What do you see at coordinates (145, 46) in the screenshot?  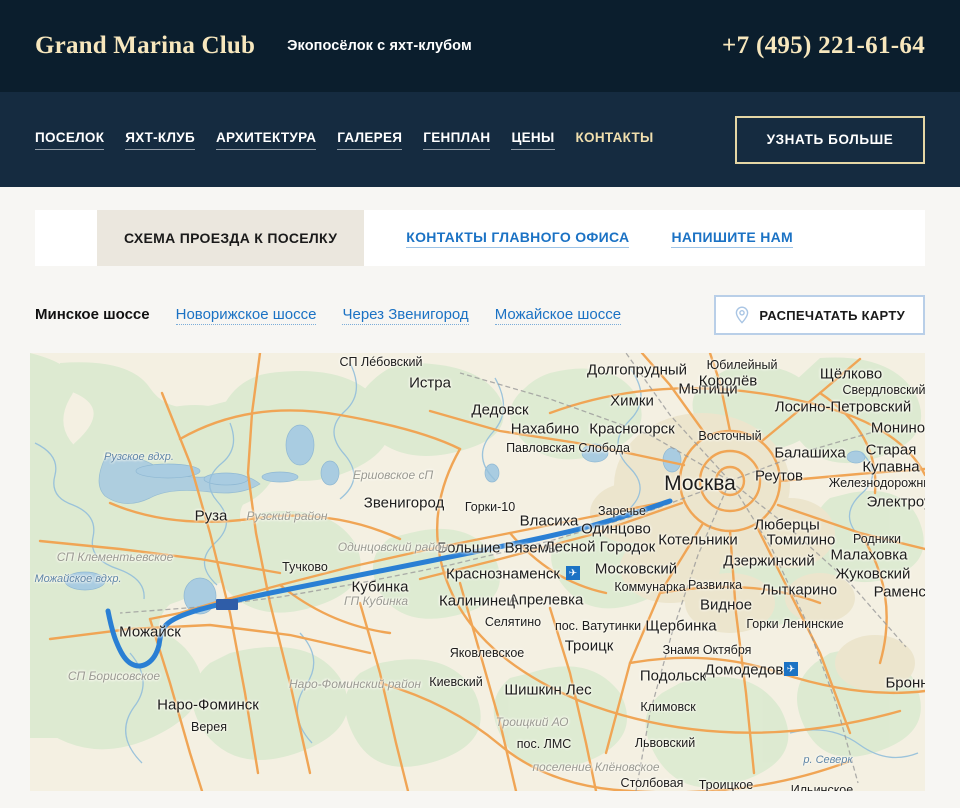 I see `brand-logo: Grand Marina Club` at bounding box center [145, 46].